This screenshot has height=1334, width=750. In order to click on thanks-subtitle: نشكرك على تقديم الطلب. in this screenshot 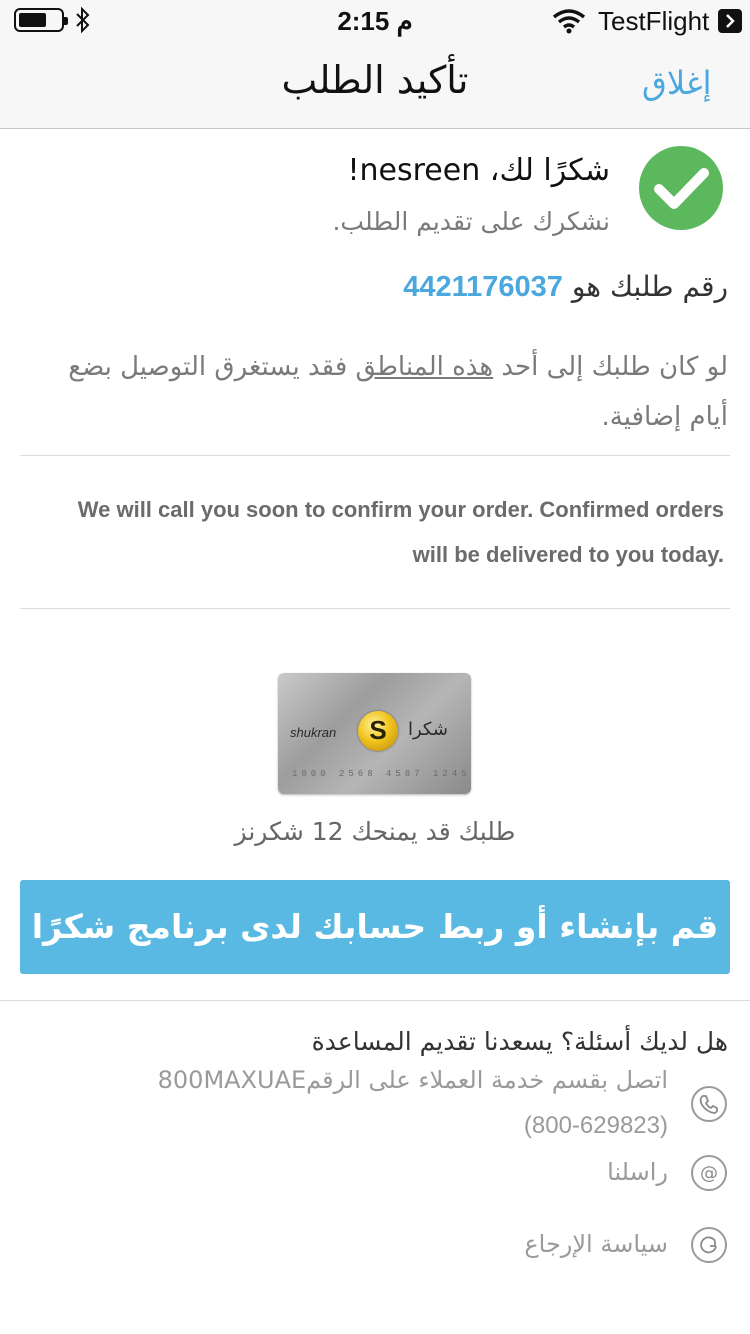, I will do `click(471, 221)`.